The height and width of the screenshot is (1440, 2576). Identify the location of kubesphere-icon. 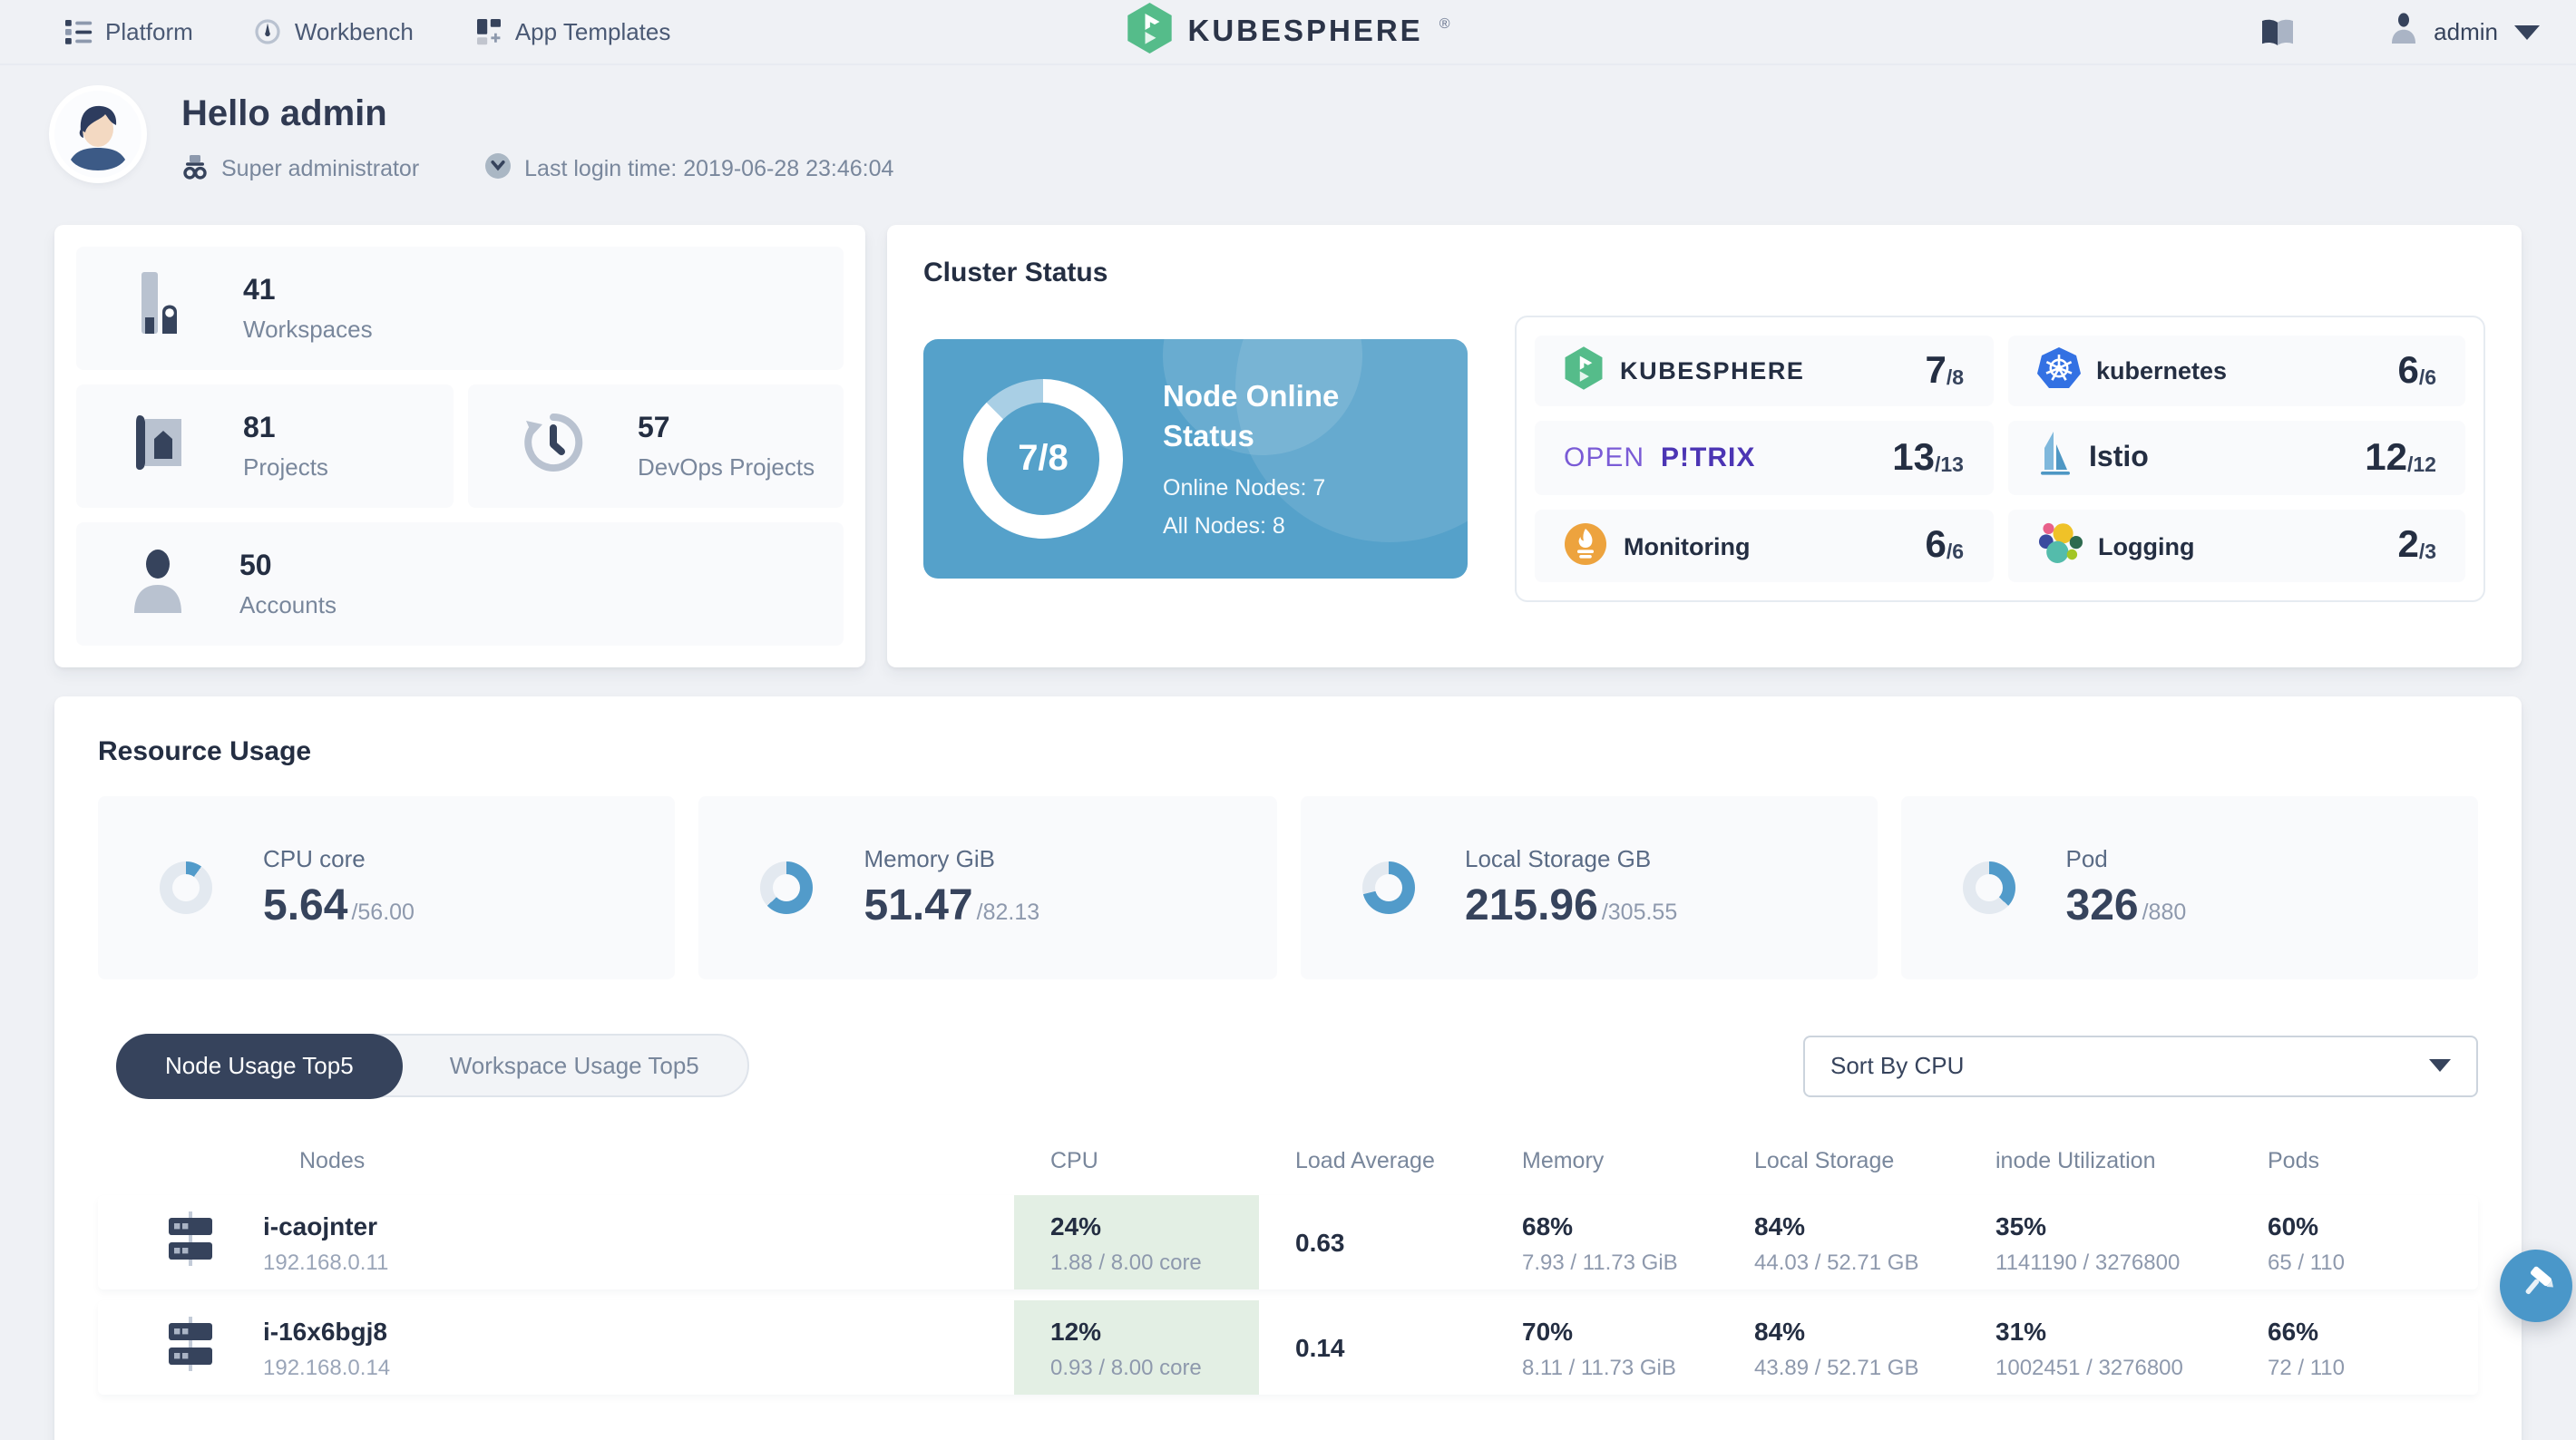
(1584, 370).